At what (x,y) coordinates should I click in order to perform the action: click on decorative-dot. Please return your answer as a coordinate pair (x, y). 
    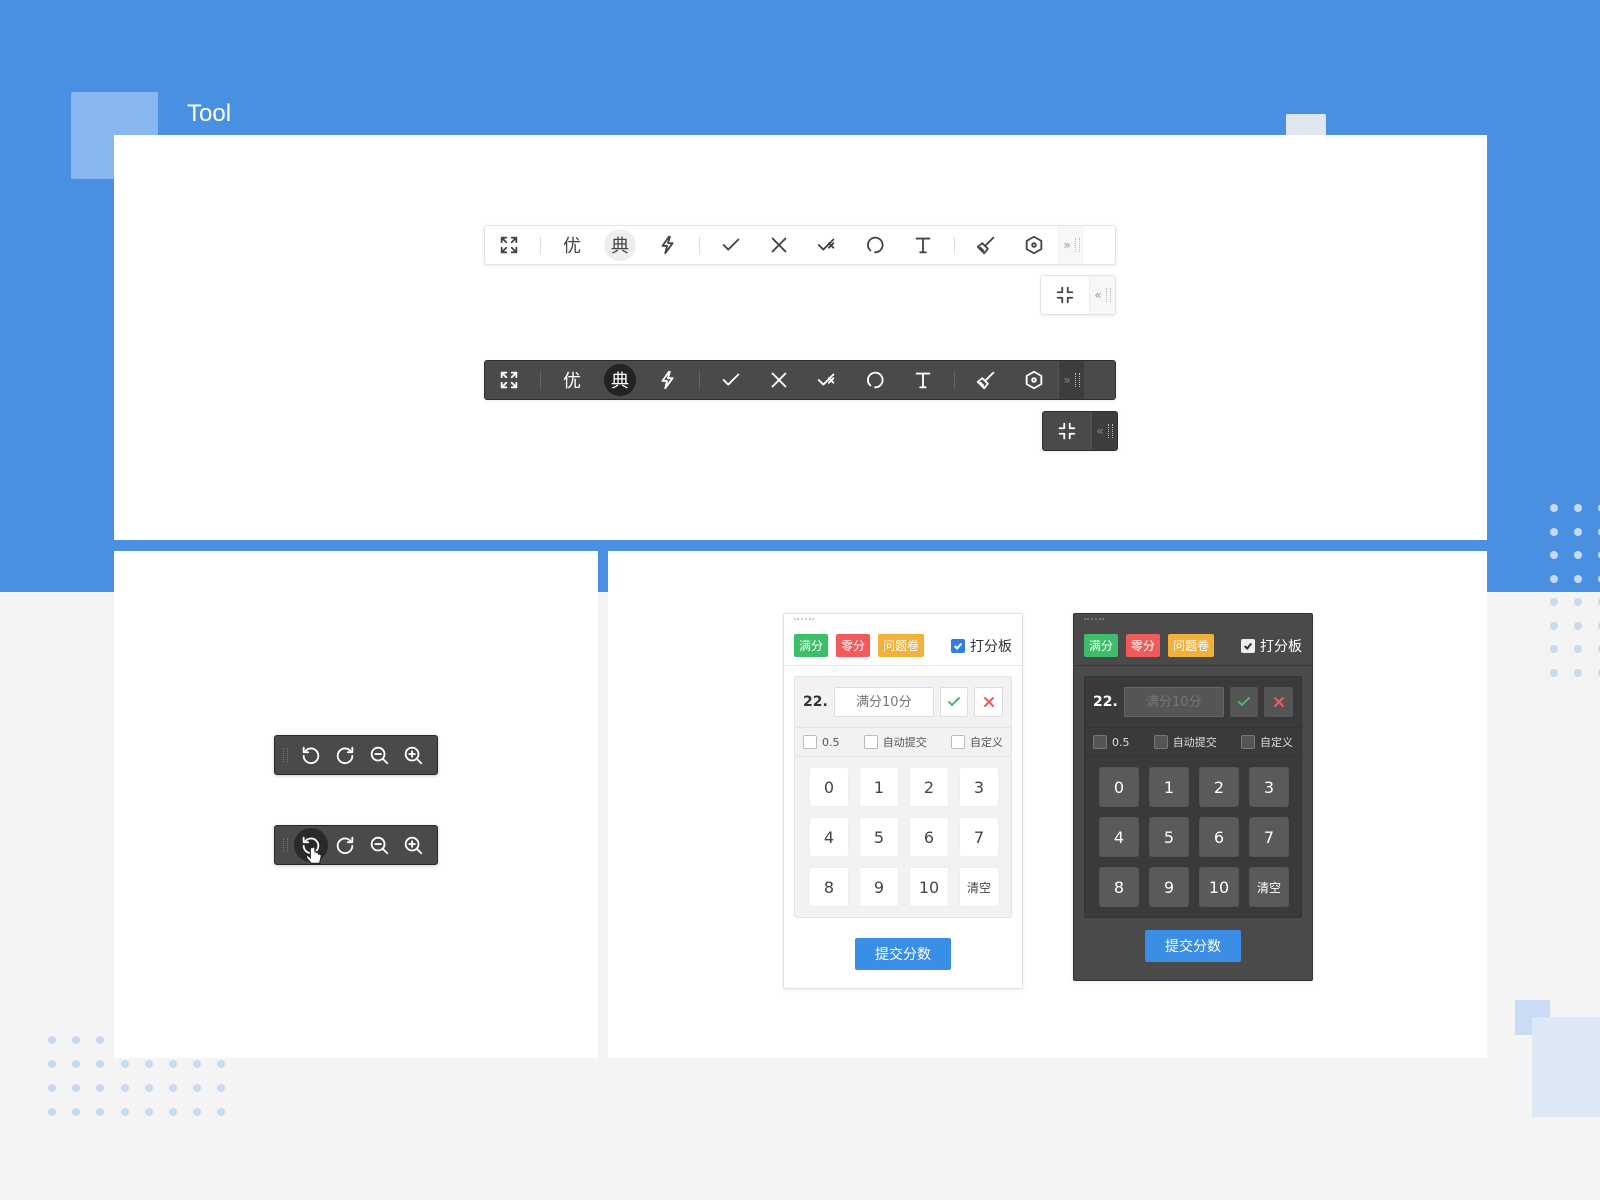
    Looking at the image, I should click on (1578, 672).